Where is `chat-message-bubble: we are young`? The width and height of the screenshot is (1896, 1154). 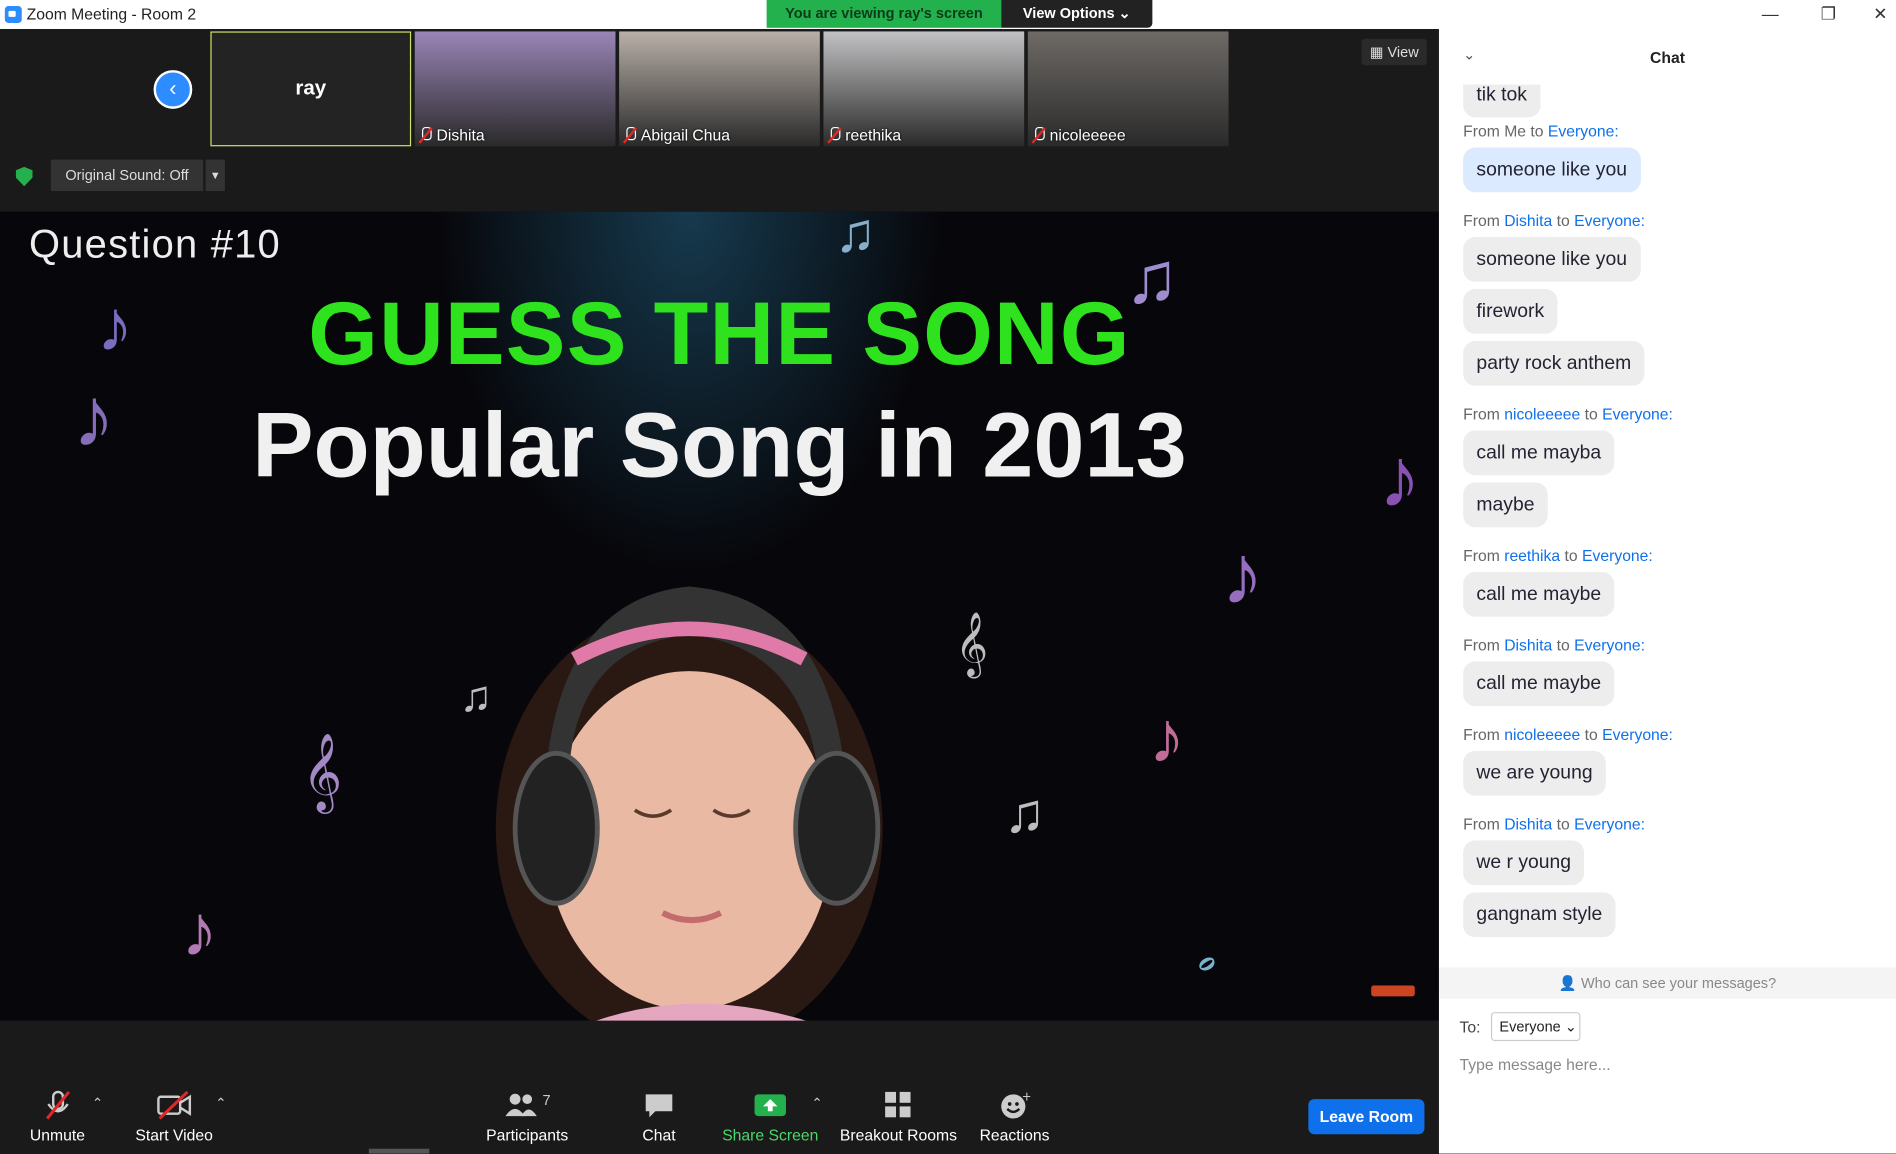 chat-message-bubble: we are young is located at coordinates (1534, 773).